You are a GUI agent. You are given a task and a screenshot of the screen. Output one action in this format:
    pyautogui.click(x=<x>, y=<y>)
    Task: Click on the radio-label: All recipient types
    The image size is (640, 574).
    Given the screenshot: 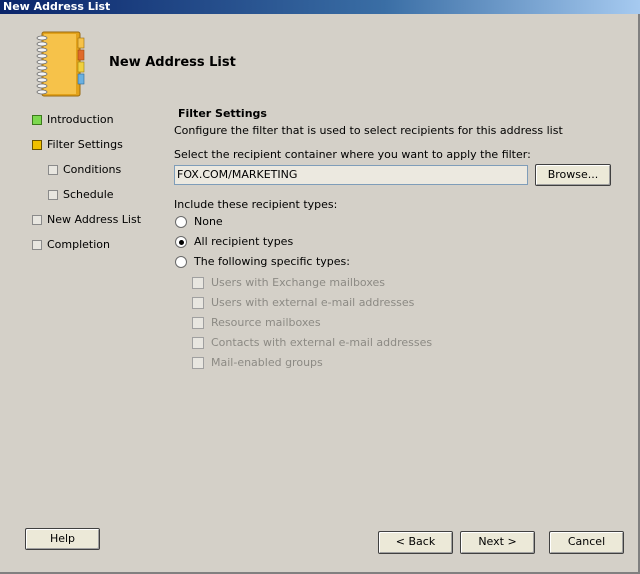 What is the action you would take?
    pyautogui.click(x=244, y=241)
    